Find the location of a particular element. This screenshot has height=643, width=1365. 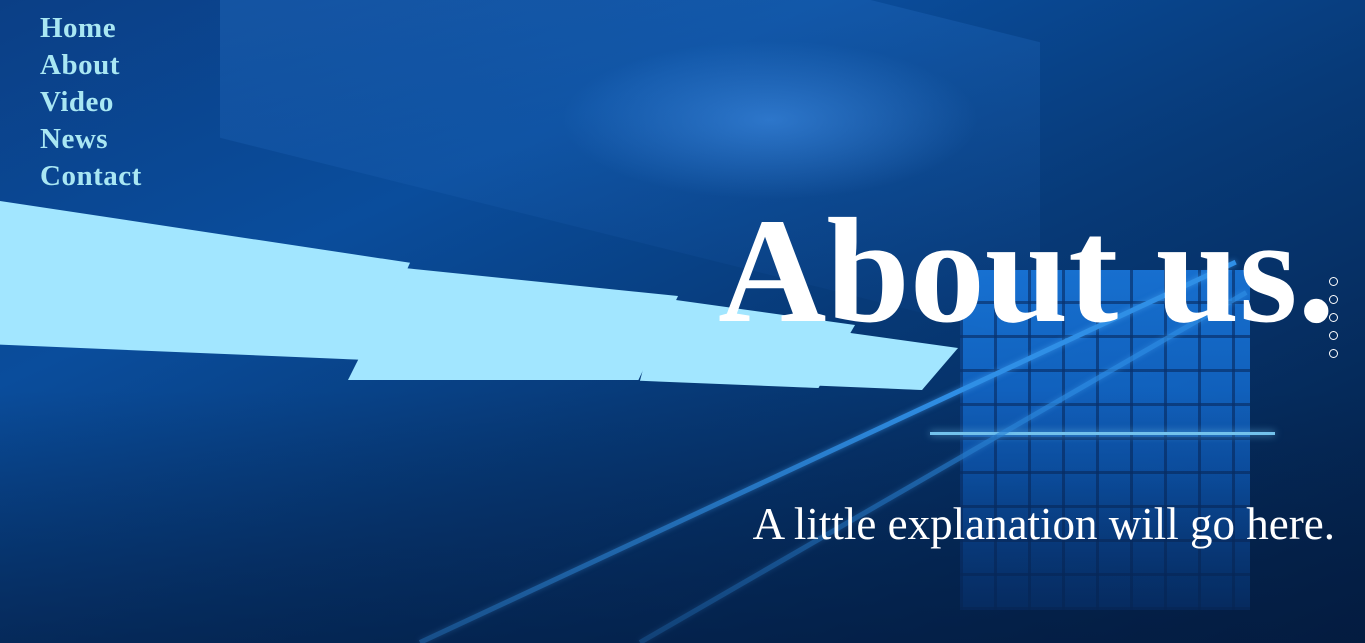

nav-link-about: About is located at coordinates (91, 65).